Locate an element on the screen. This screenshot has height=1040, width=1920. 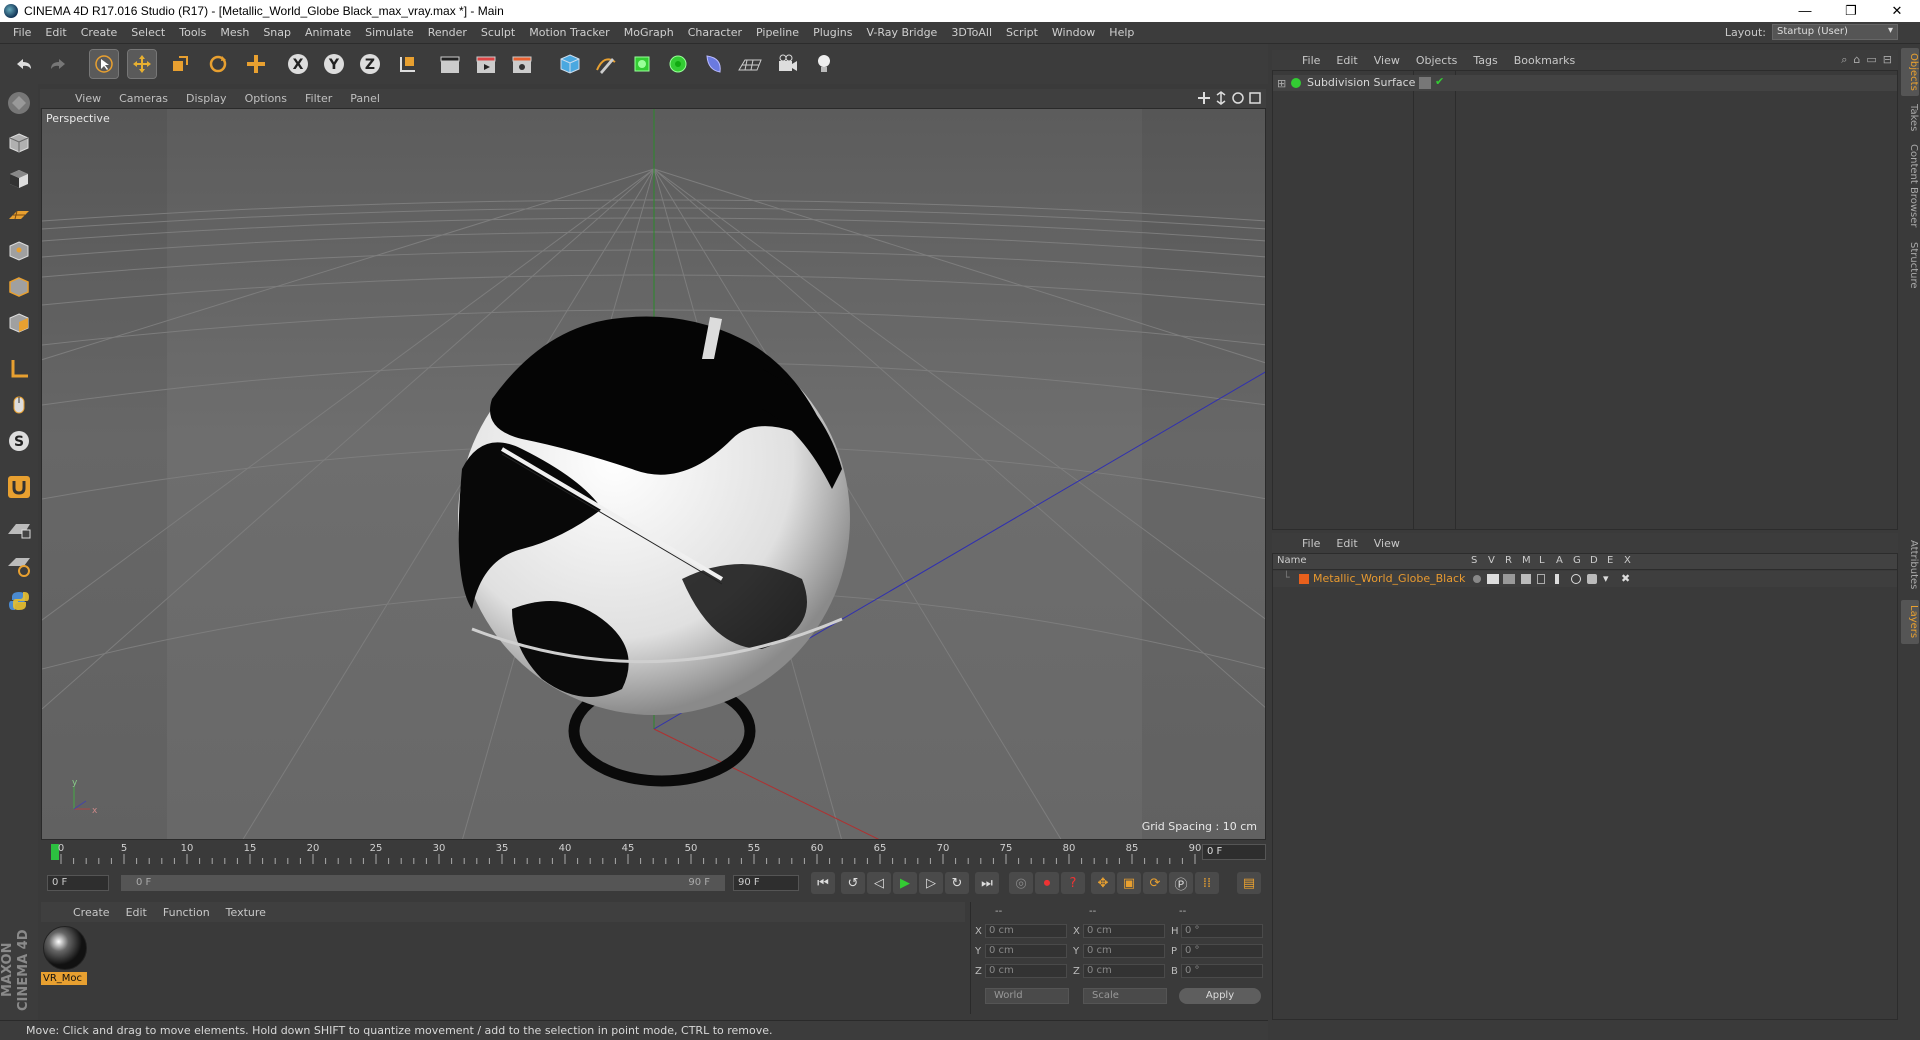
go-to-start-button: ⏮ is located at coordinates (823, 883).